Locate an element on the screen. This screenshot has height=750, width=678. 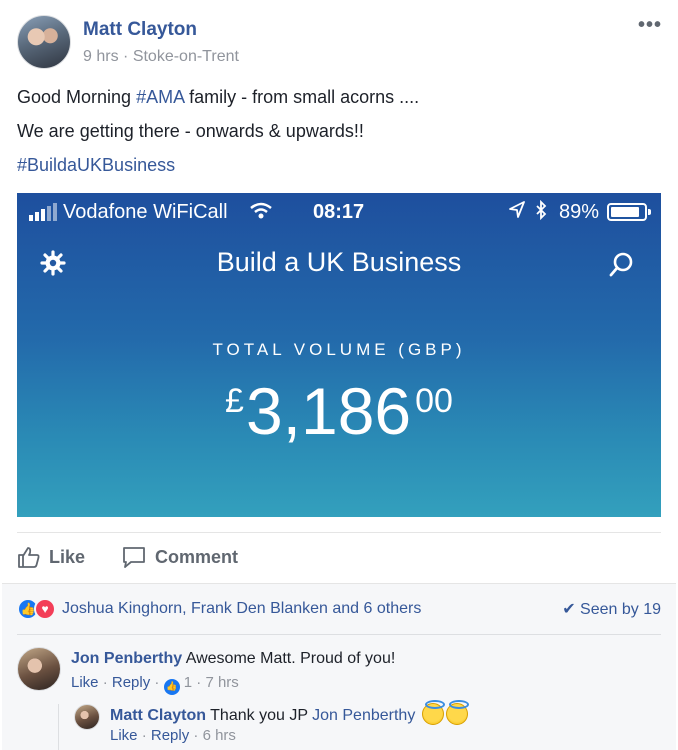
reply-reply-link: Reply is located at coordinates (170, 735).